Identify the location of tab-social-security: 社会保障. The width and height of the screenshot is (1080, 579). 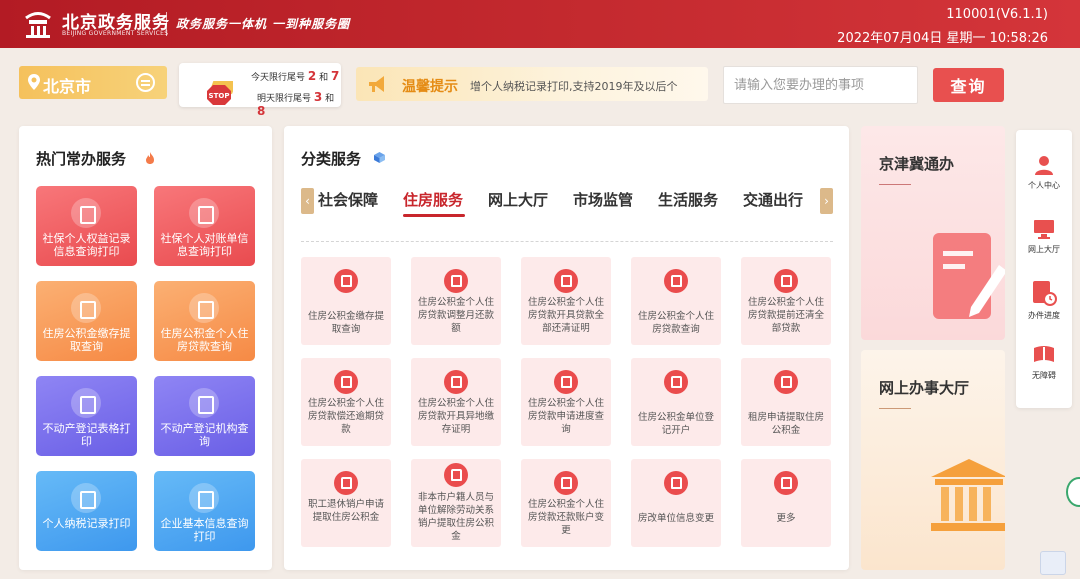
(348, 199).